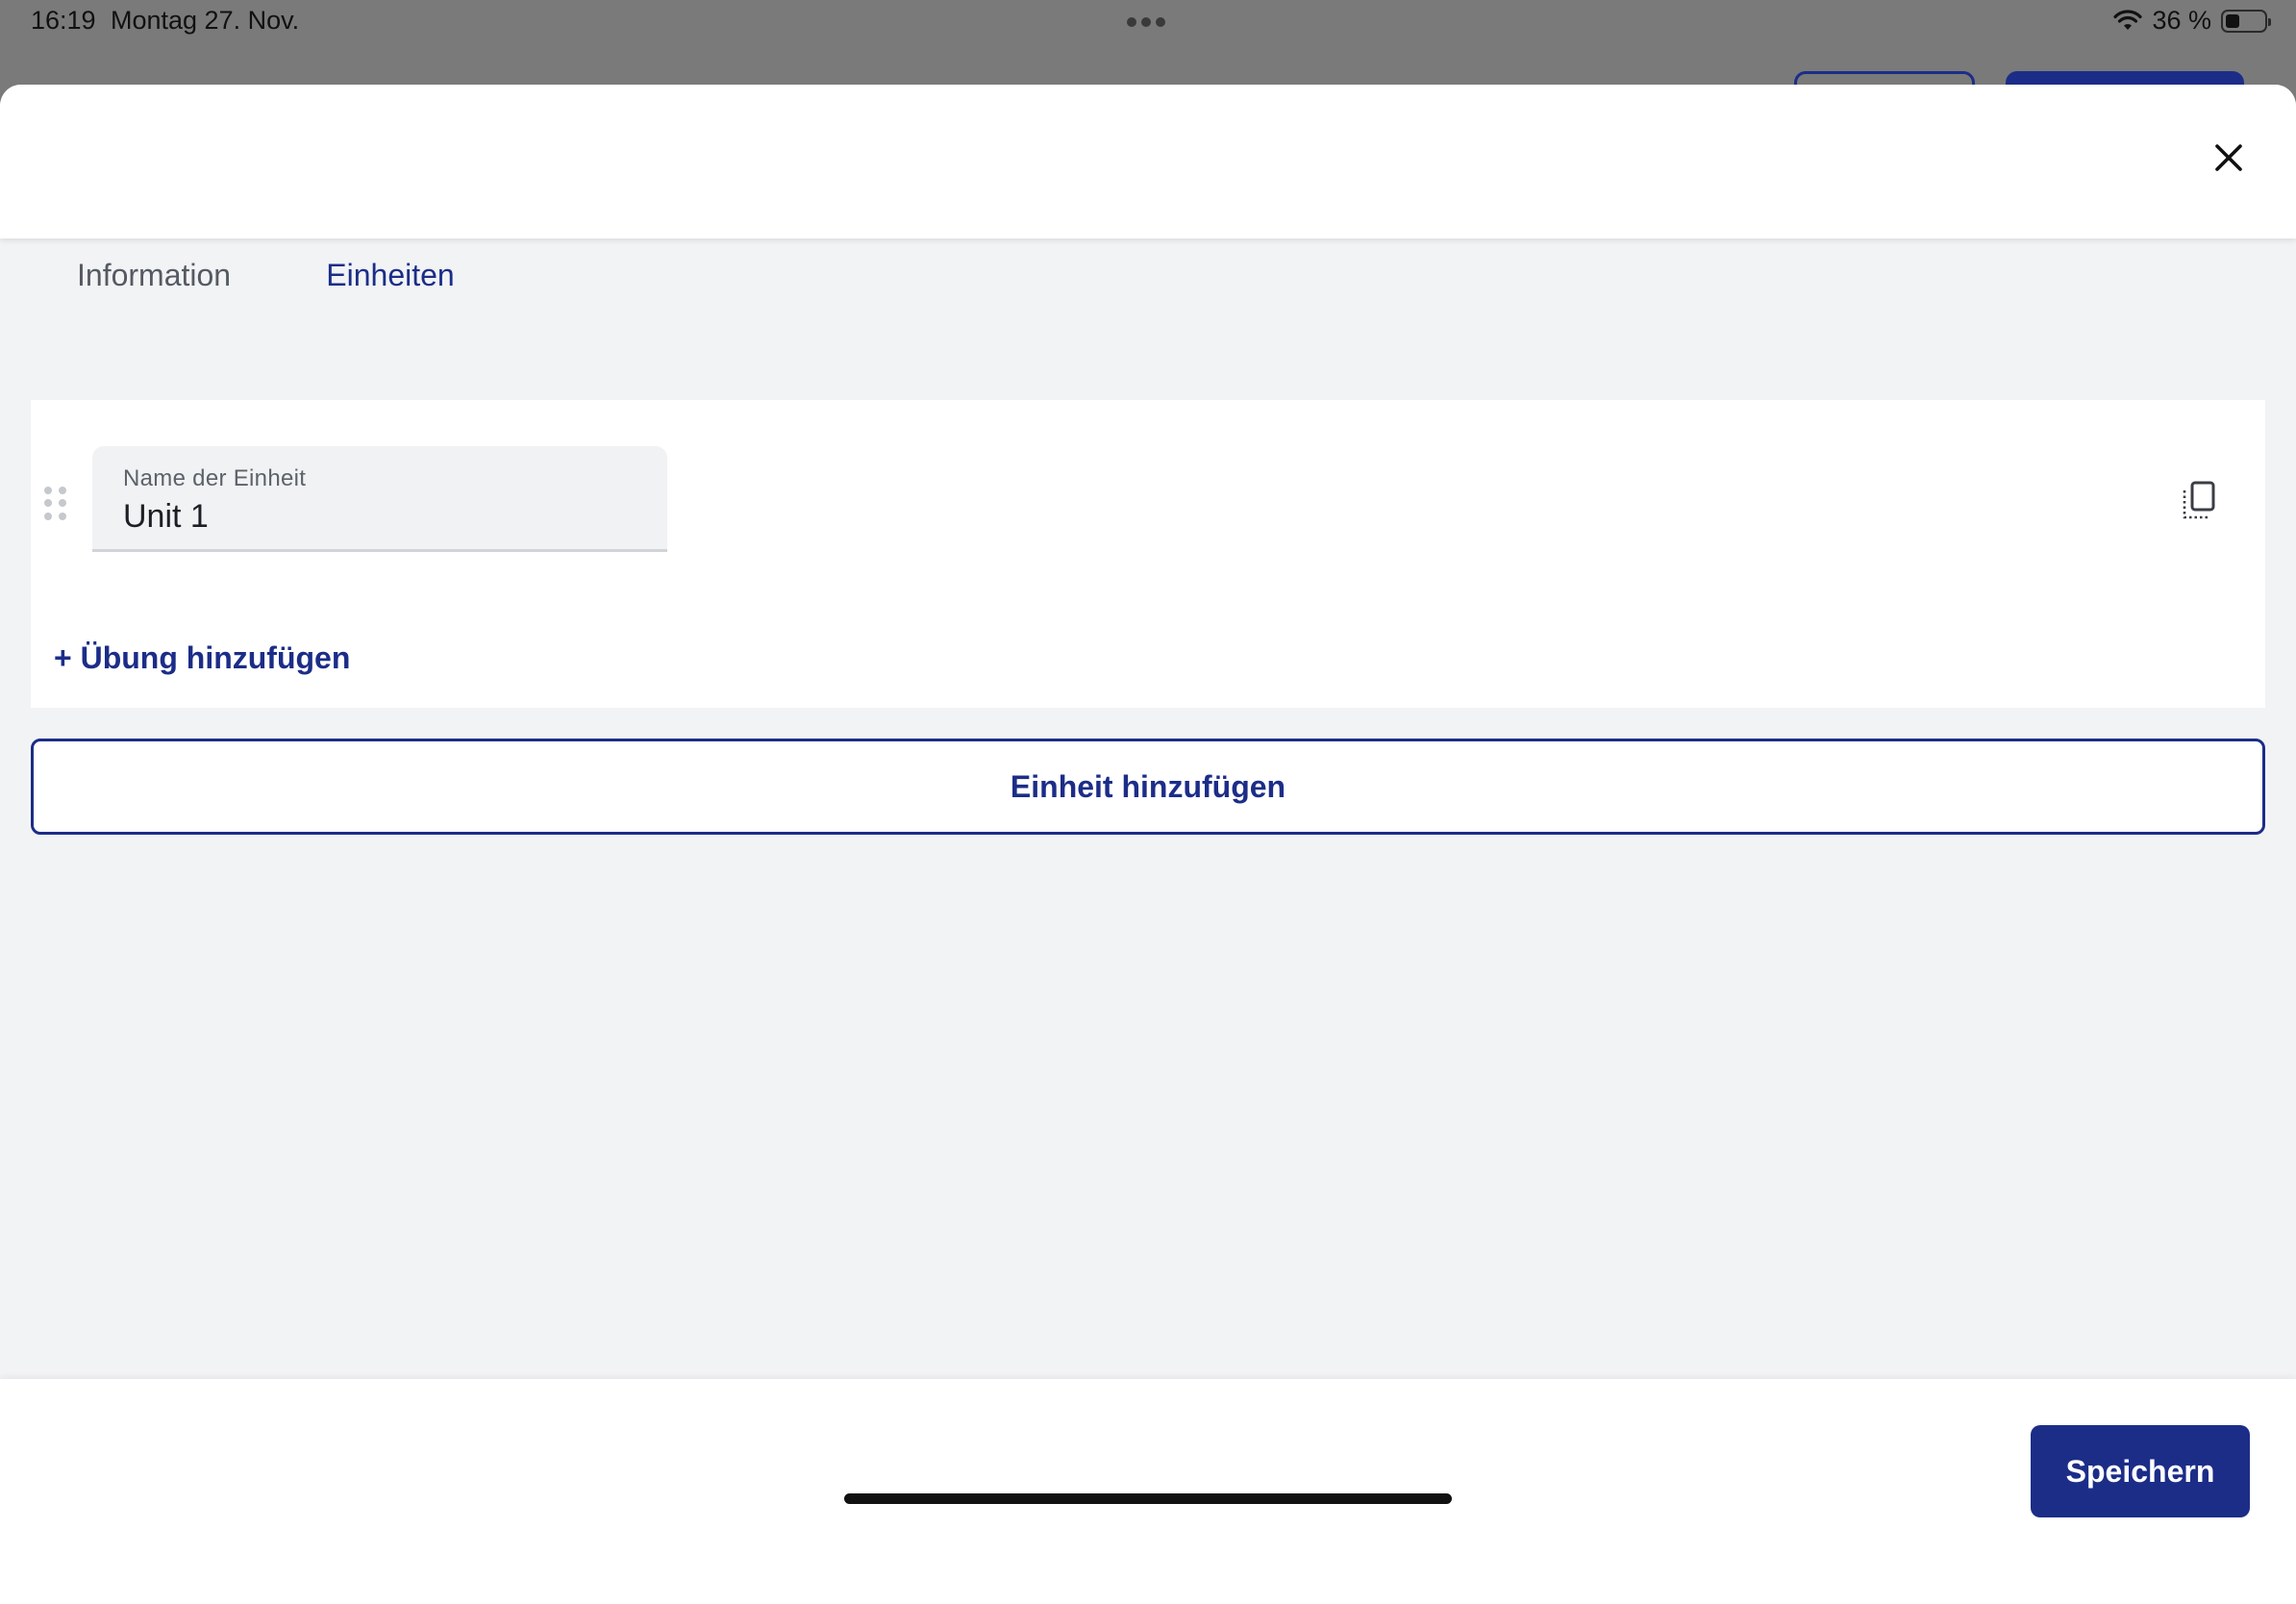  What do you see at coordinates (390, 275) in the screenshot?
I see `tab-einheiten-label: Einheiten` at bounding box center [390, 275].